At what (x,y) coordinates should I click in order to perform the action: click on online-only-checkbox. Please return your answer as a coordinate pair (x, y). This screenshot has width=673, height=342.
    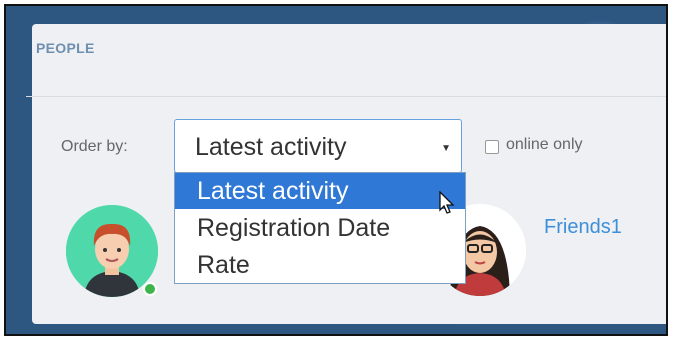
    Looking at the image, I should click on (492, 147).